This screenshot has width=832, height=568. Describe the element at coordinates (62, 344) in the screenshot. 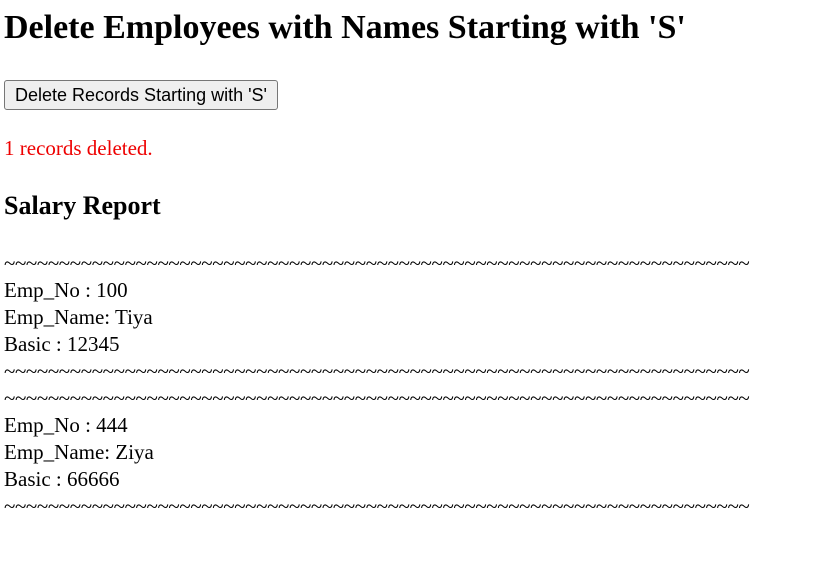

I see `emp-basic: Basic : 12345` at that location.